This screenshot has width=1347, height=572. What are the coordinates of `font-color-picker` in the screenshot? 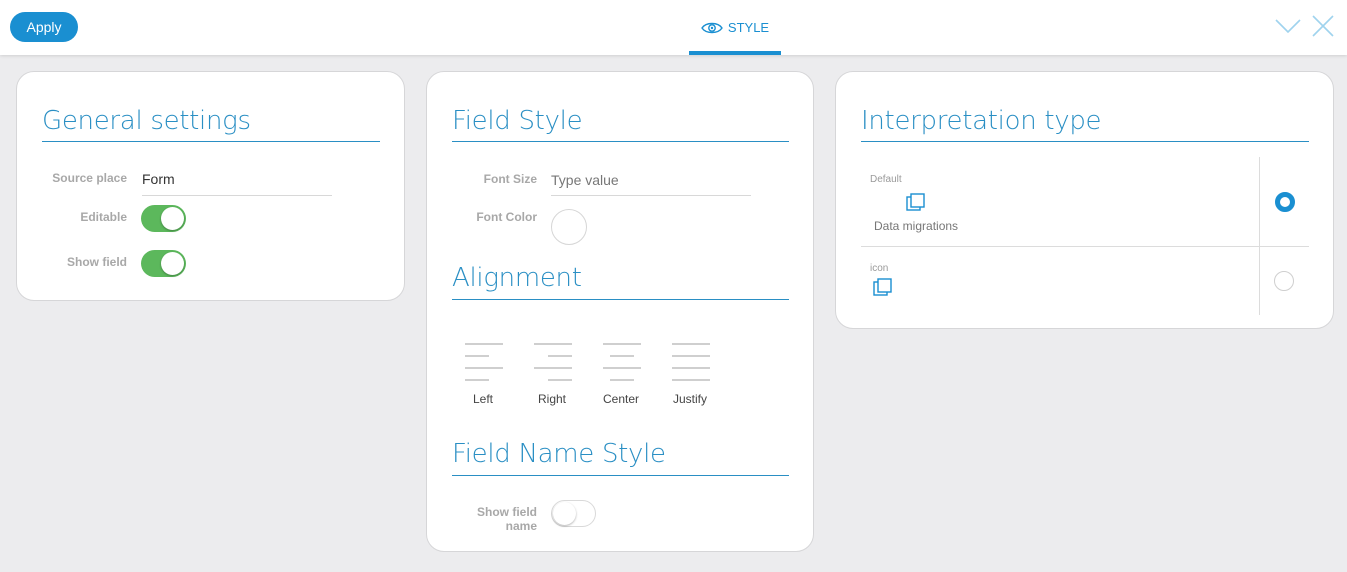 It's located at (569, 227).